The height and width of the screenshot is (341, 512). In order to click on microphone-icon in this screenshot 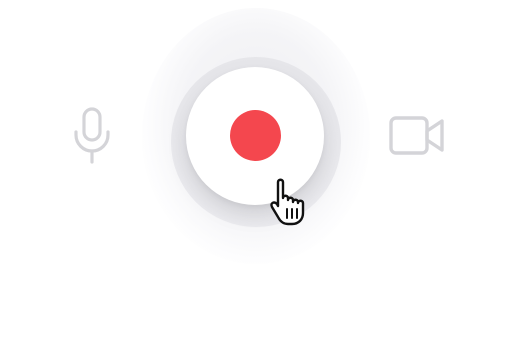, I will do `click(92, 136)`.